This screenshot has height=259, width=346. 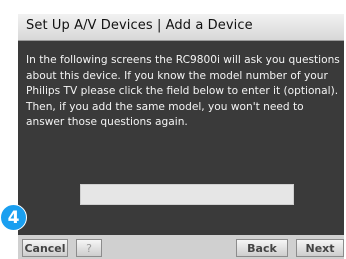 What do you see at coordinates (187, 194) in the screenshot?
I see `model-number-field` at bounding box center [187, 194].